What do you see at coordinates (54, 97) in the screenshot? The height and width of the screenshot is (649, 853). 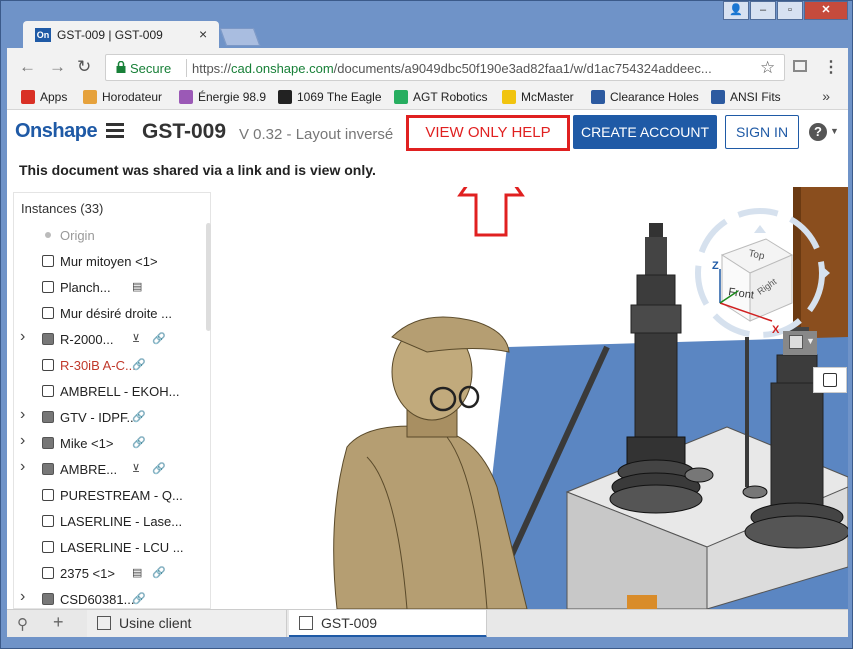 I see `bookmark-label: Apps` at bounding box center [54, 97].